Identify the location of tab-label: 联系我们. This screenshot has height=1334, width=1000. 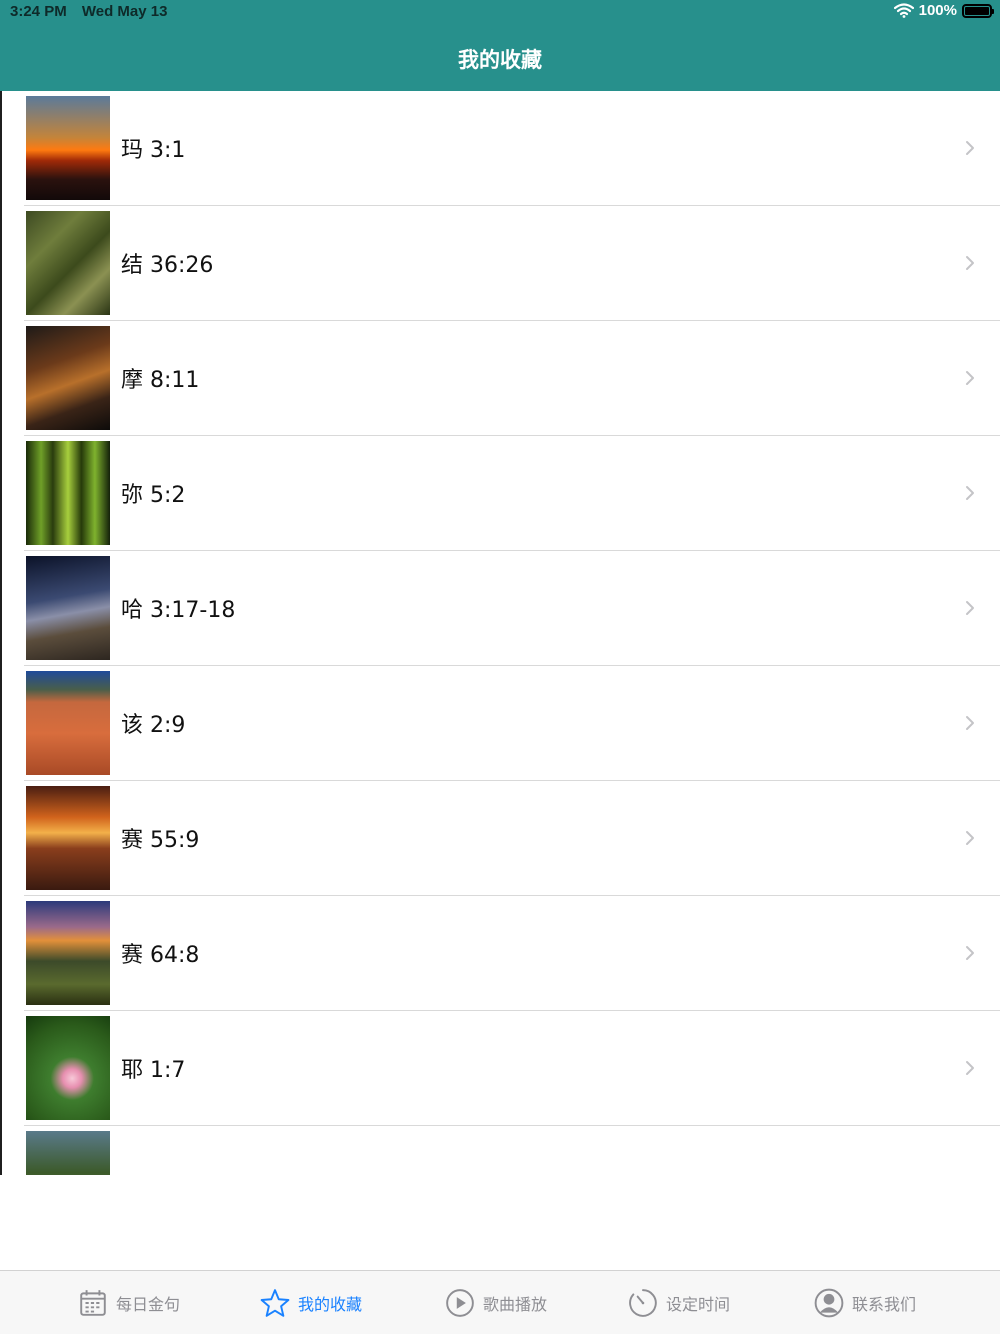
(884, 1304).